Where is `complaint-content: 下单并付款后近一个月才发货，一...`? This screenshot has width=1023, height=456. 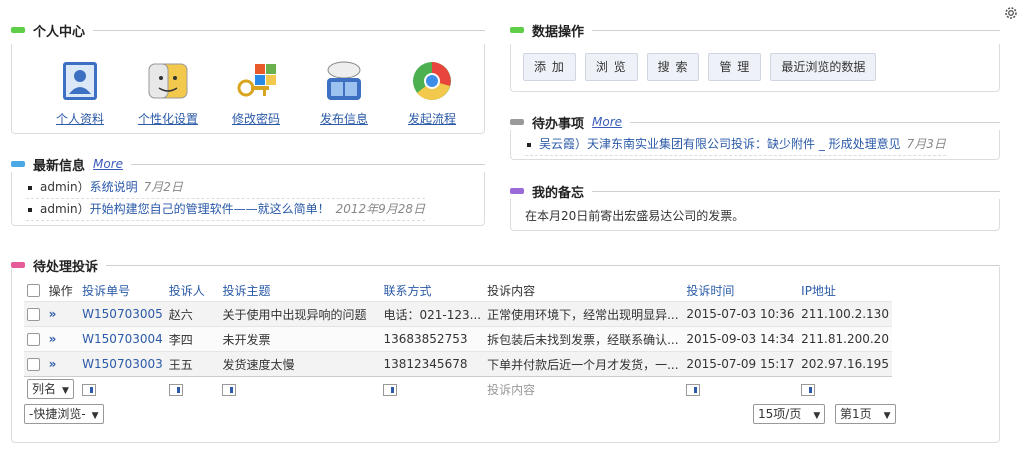
complaint-content: 下单并付款后近一个月才发货，一... is located at coordinates (584, 364).